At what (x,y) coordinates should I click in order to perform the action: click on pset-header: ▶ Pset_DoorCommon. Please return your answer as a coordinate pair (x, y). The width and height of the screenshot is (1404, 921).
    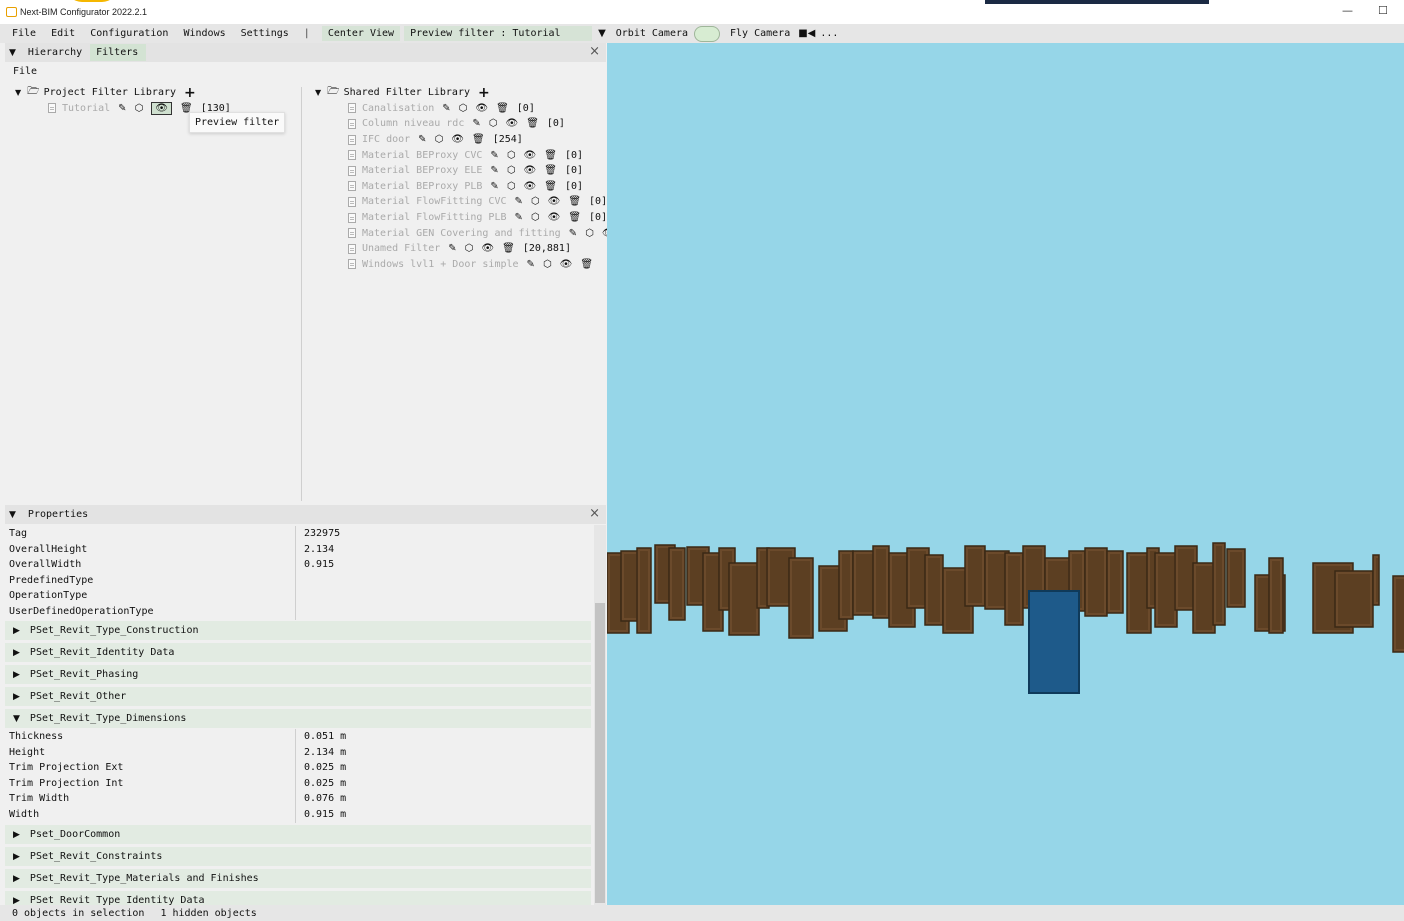
    Looking at the image, I should click on (298, 834).